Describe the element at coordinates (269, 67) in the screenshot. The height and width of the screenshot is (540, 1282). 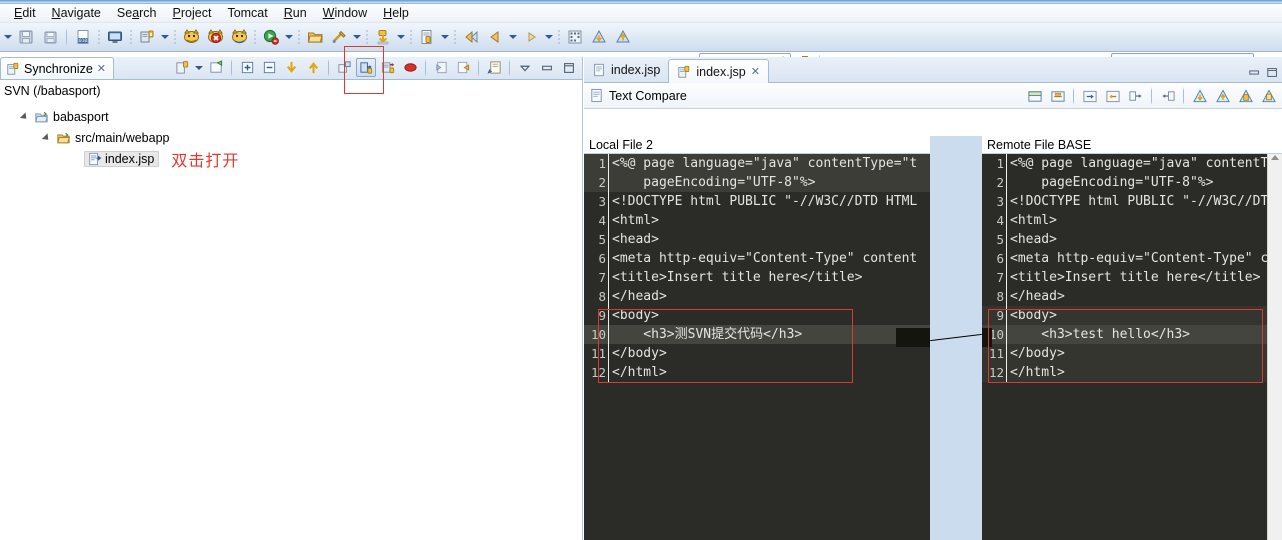
I see `collapse-all-button` at that location.